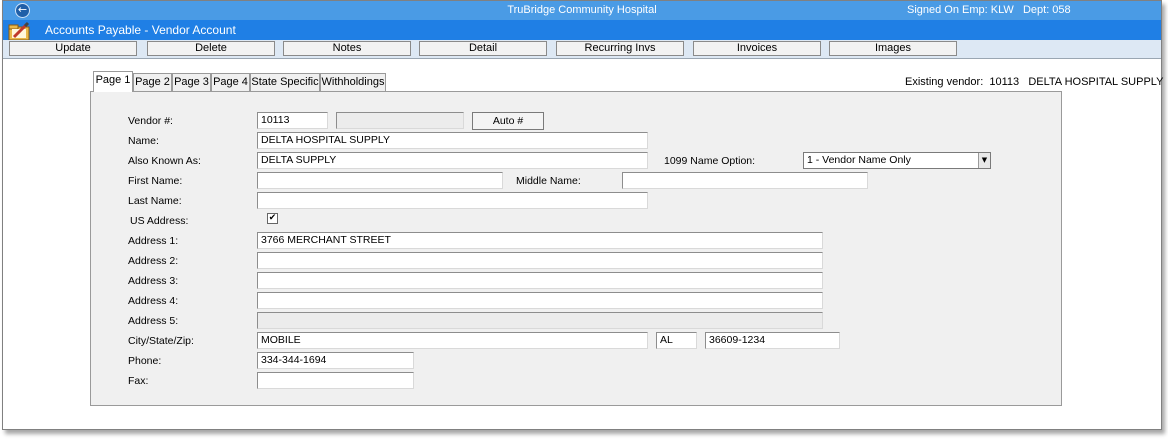 This screenshot has height=439, width=1168. Describe the element at coordinates (152, 82) in the screenshot. I see `tab-page-2: Page 2` at that location.